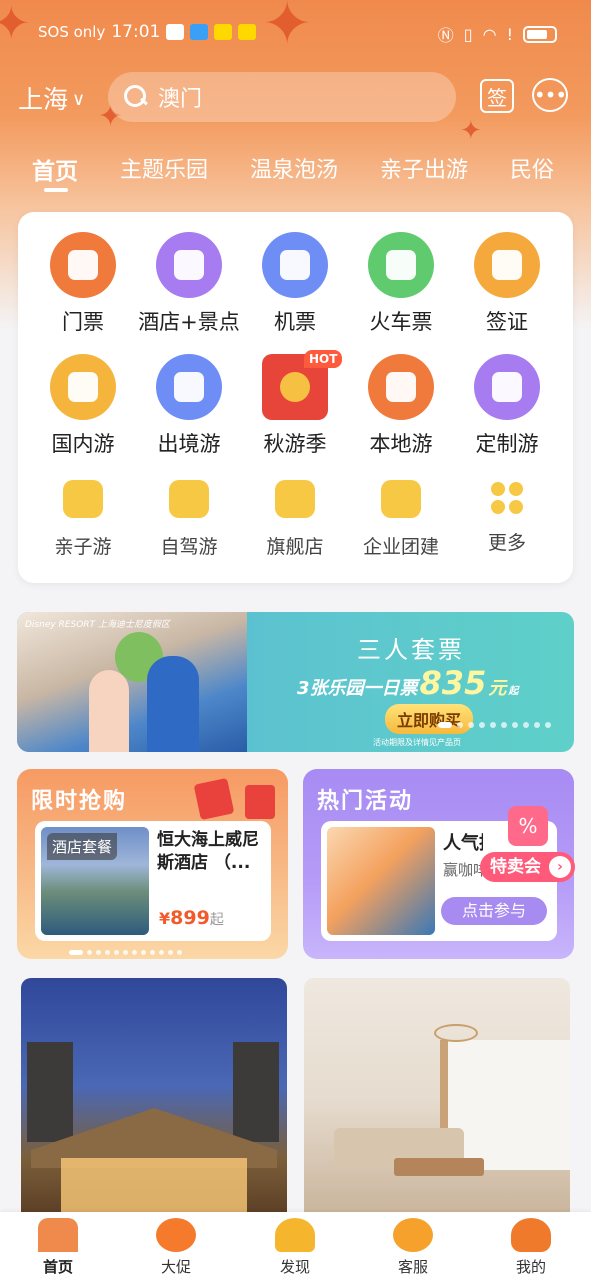 The width and height of the screenshot is (591, 1280). I want to click on bottom-navigation: 首页 大促 发现 客服 我的, so click(295, 1246).